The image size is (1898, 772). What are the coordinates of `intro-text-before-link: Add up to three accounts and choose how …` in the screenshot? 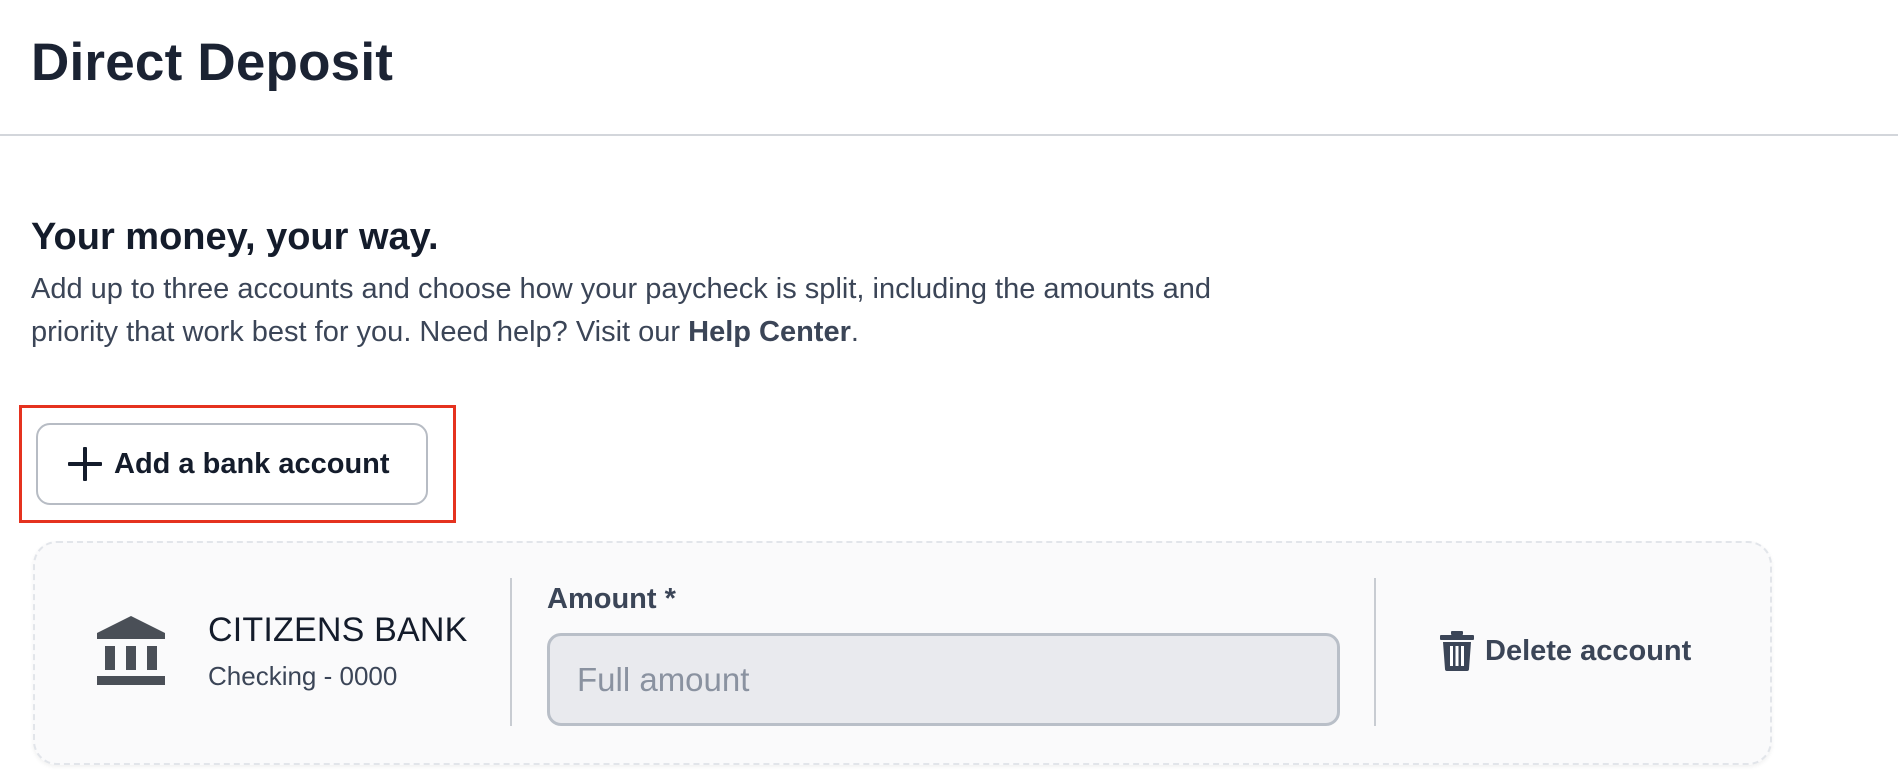 It's located at (621, 310).